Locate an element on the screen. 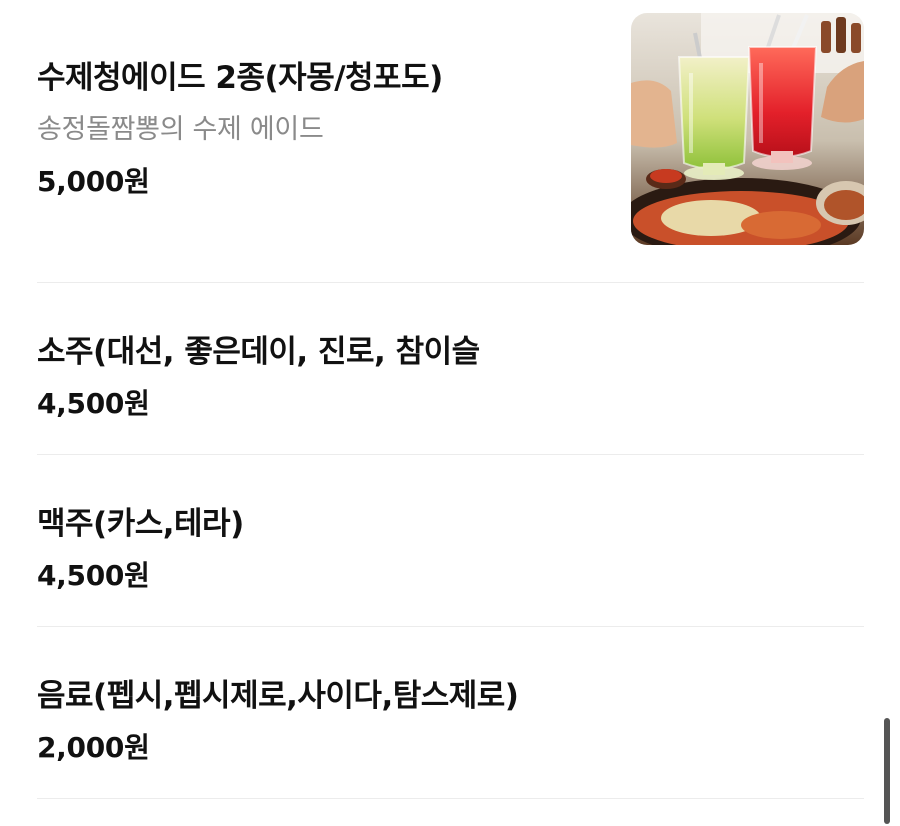  menu-item-name: 음료(펩시,펩시제로,사이다,탐스제로) is located at coordinates (278, 696).